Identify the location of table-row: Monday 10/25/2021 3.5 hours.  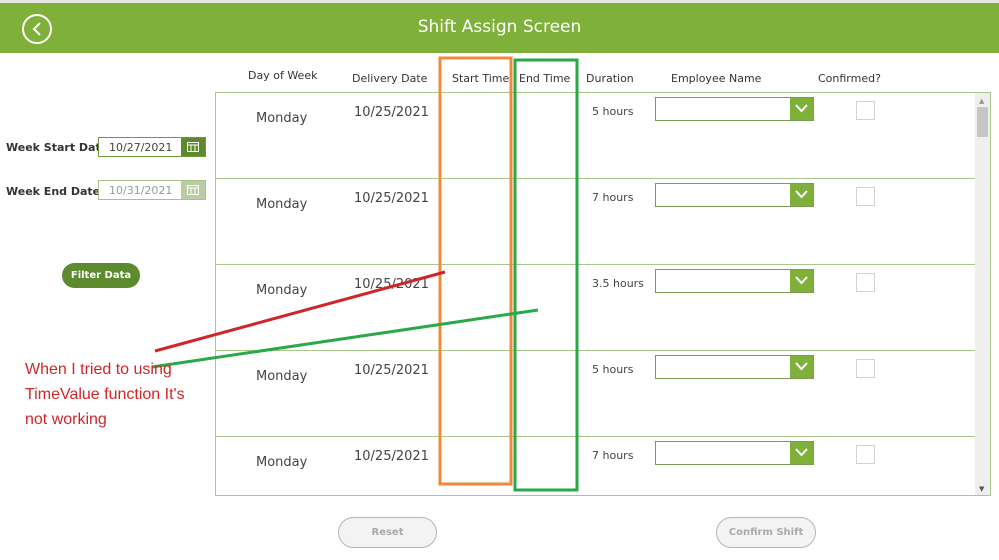
(596, 308).